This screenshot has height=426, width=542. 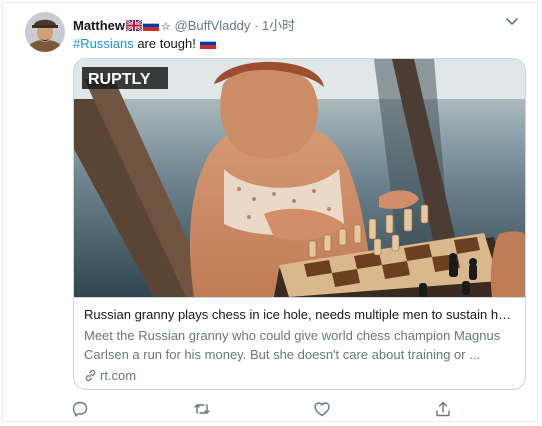 I want to click on tweet-header: Matthew ☆ @BuffVladdy · 1小时, so click(x=184, y=24).